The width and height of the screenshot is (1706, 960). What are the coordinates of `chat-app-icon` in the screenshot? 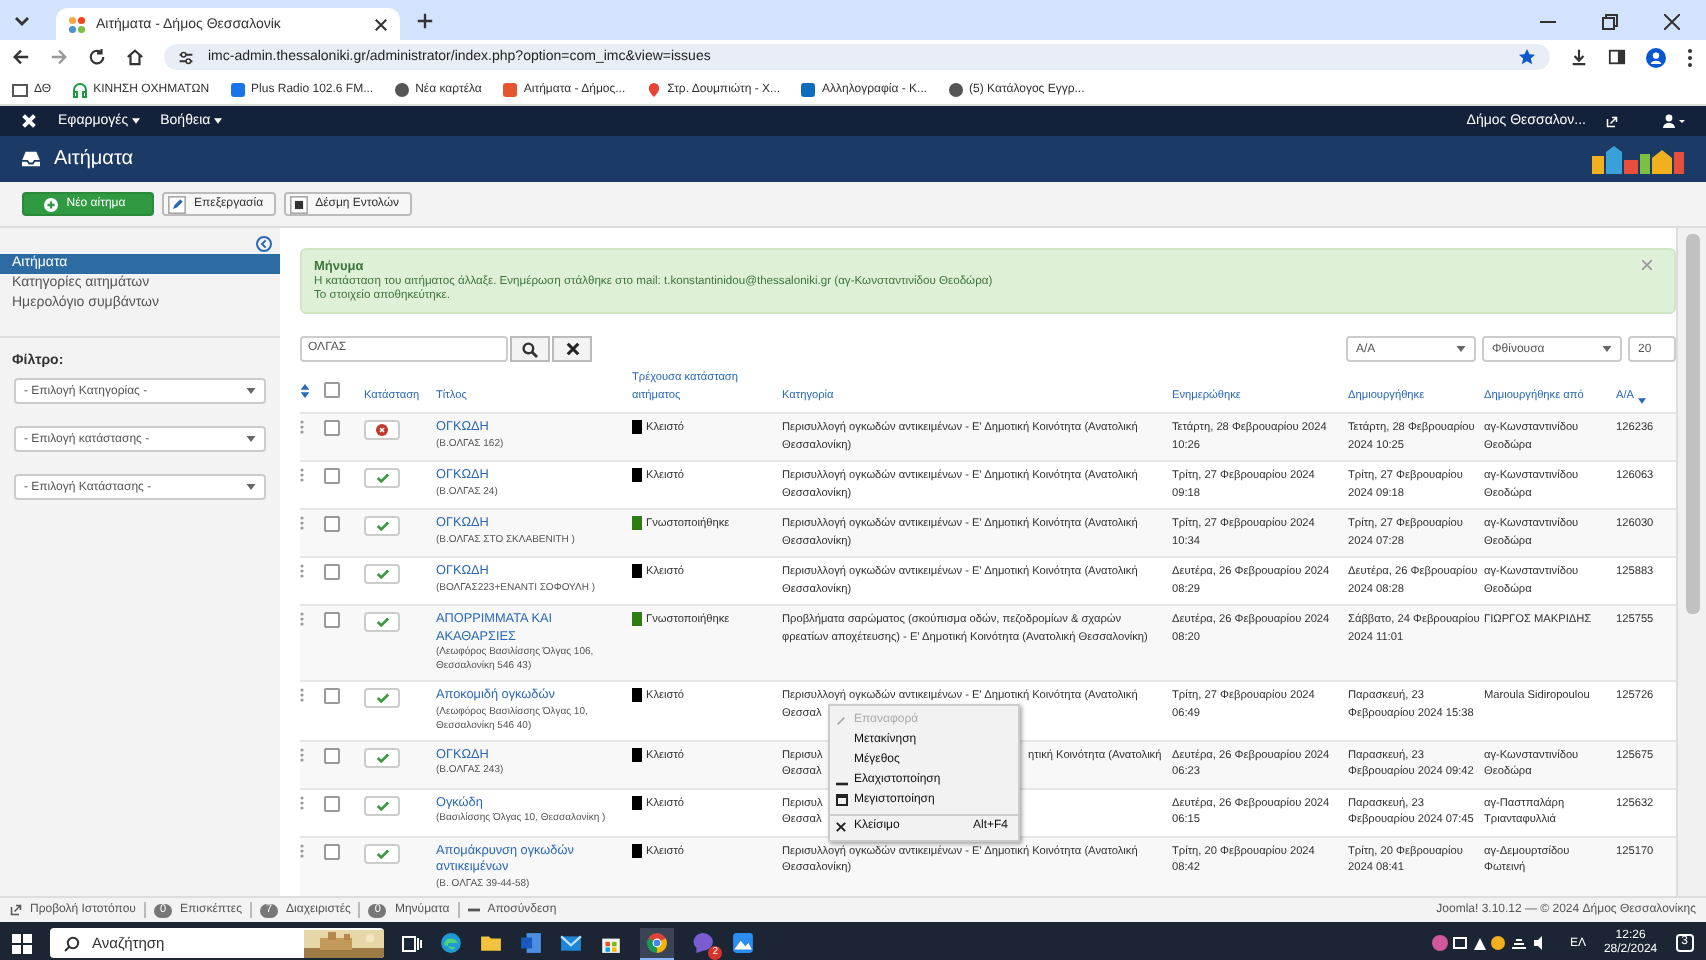 It's located at (703, 943).